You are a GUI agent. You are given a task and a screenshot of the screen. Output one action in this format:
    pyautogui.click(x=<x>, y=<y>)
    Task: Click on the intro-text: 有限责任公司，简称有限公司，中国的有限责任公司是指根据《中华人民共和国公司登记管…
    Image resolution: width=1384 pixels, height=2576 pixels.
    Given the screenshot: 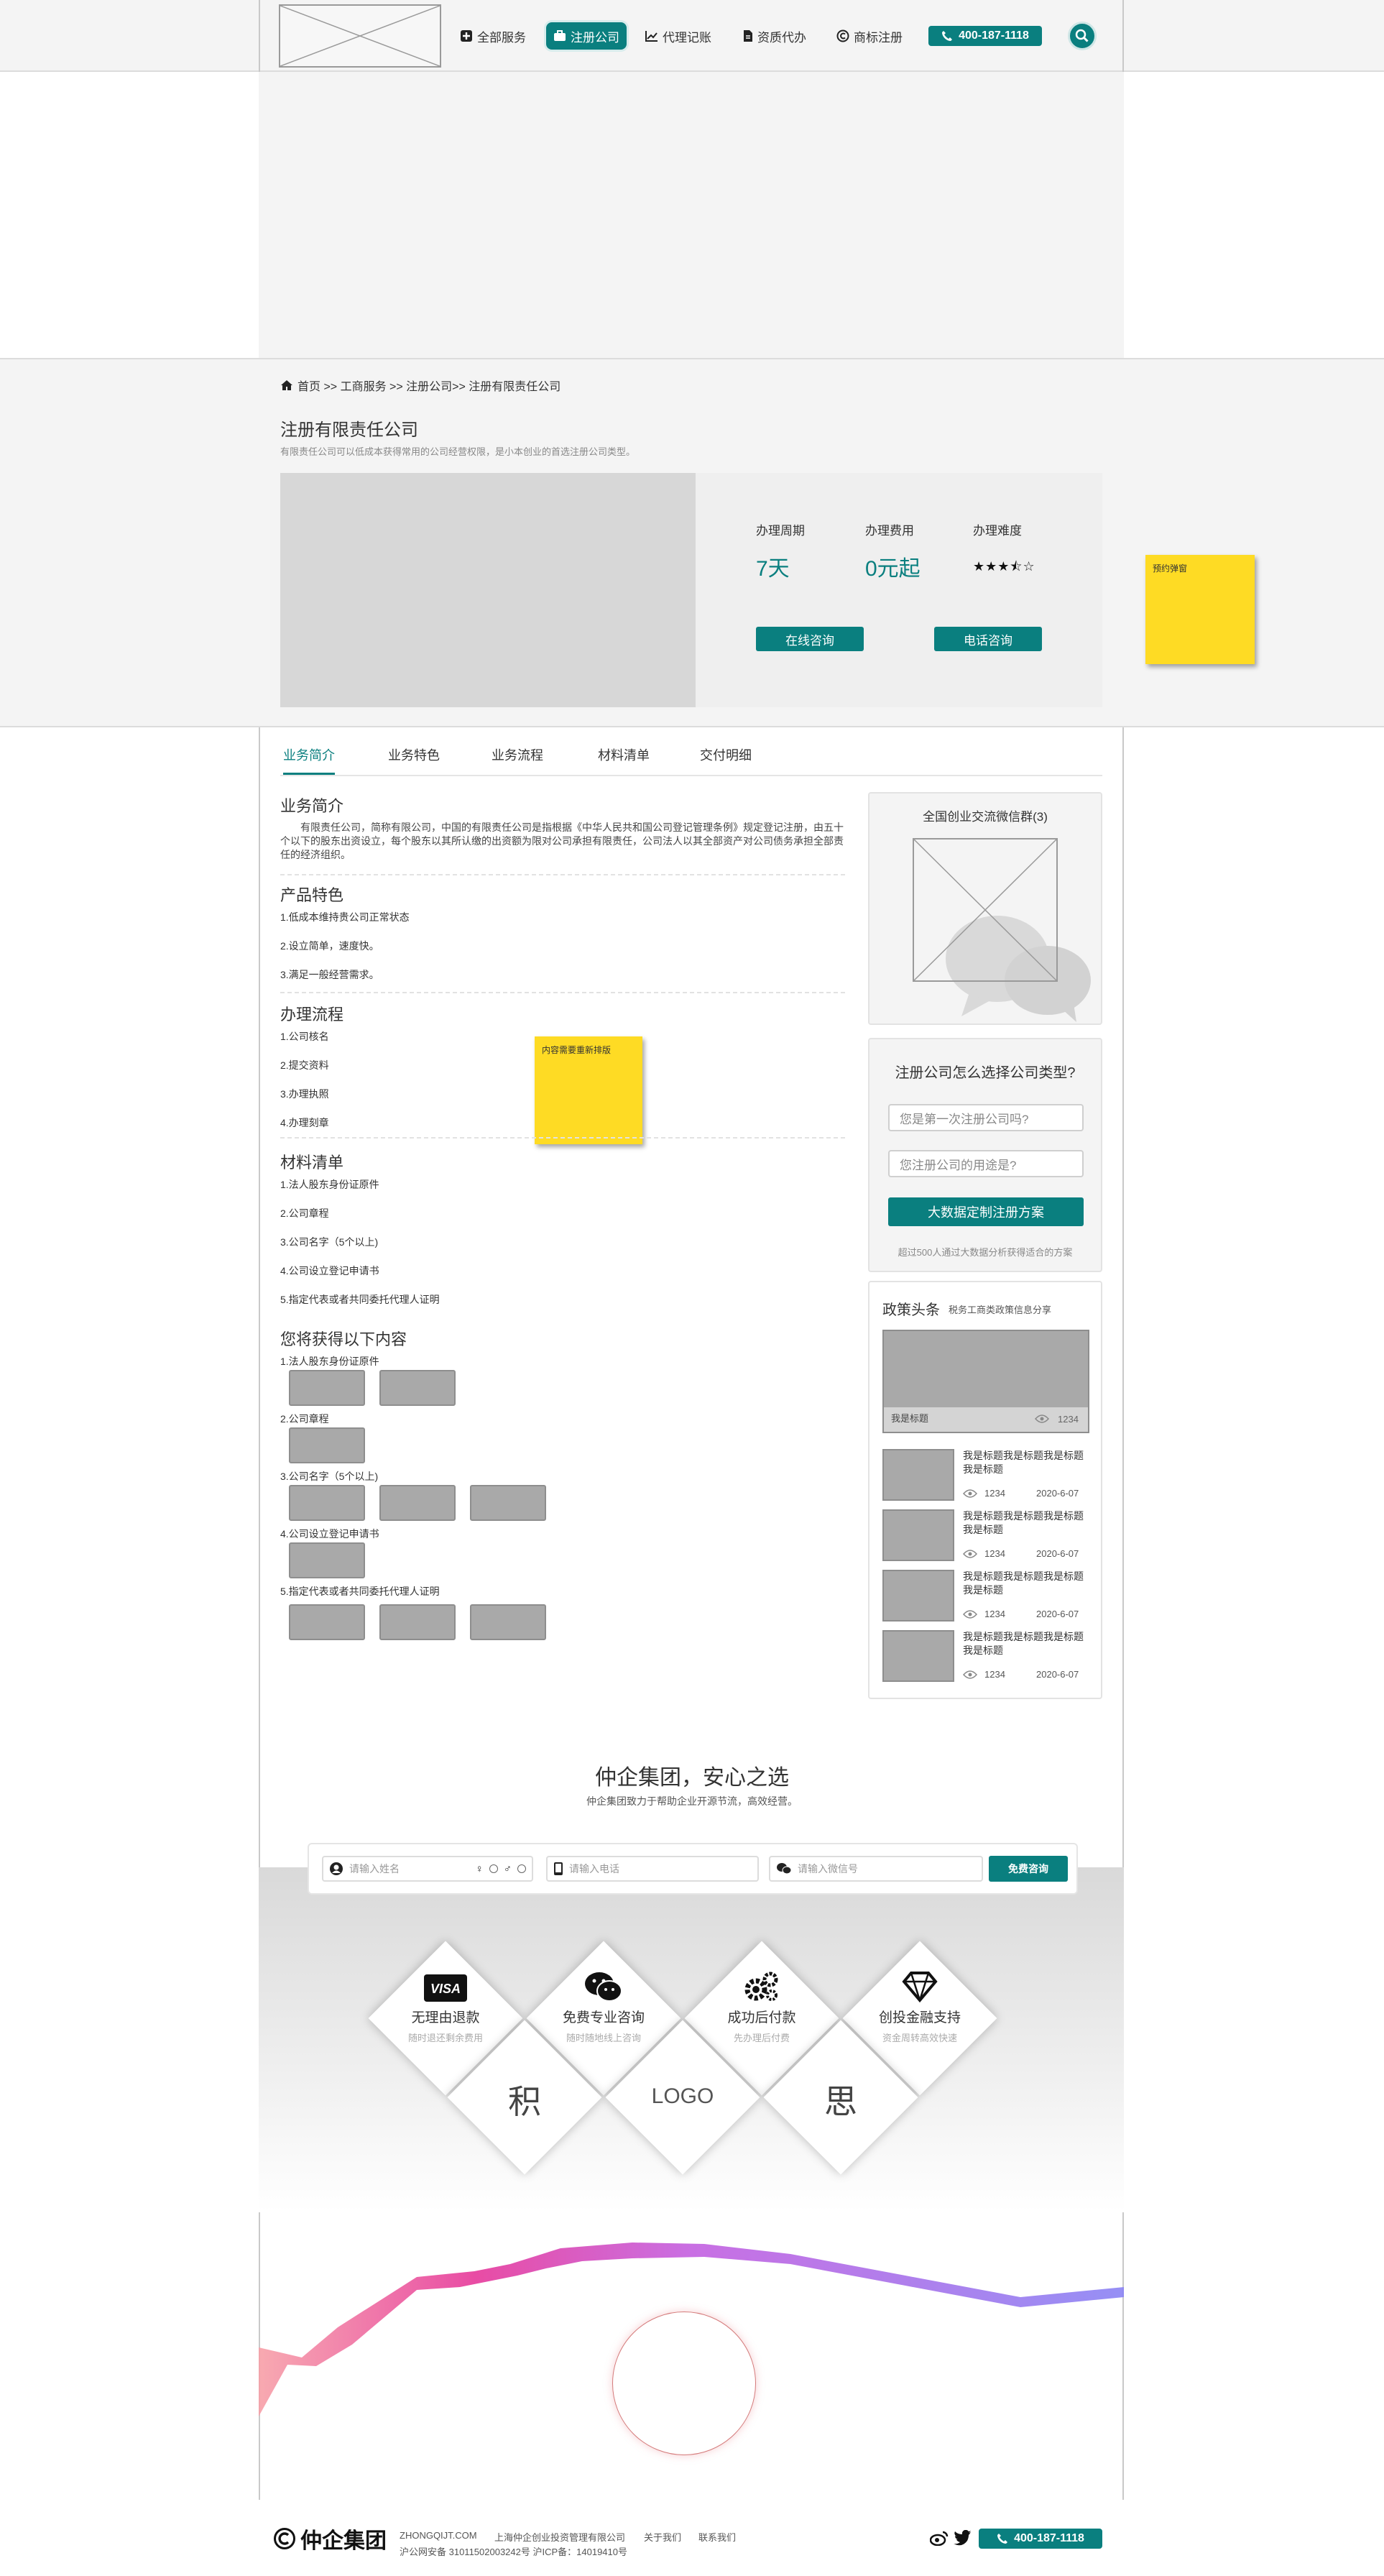 What is the action you would take?
    pyautogui.click(x=562, y=841)
    